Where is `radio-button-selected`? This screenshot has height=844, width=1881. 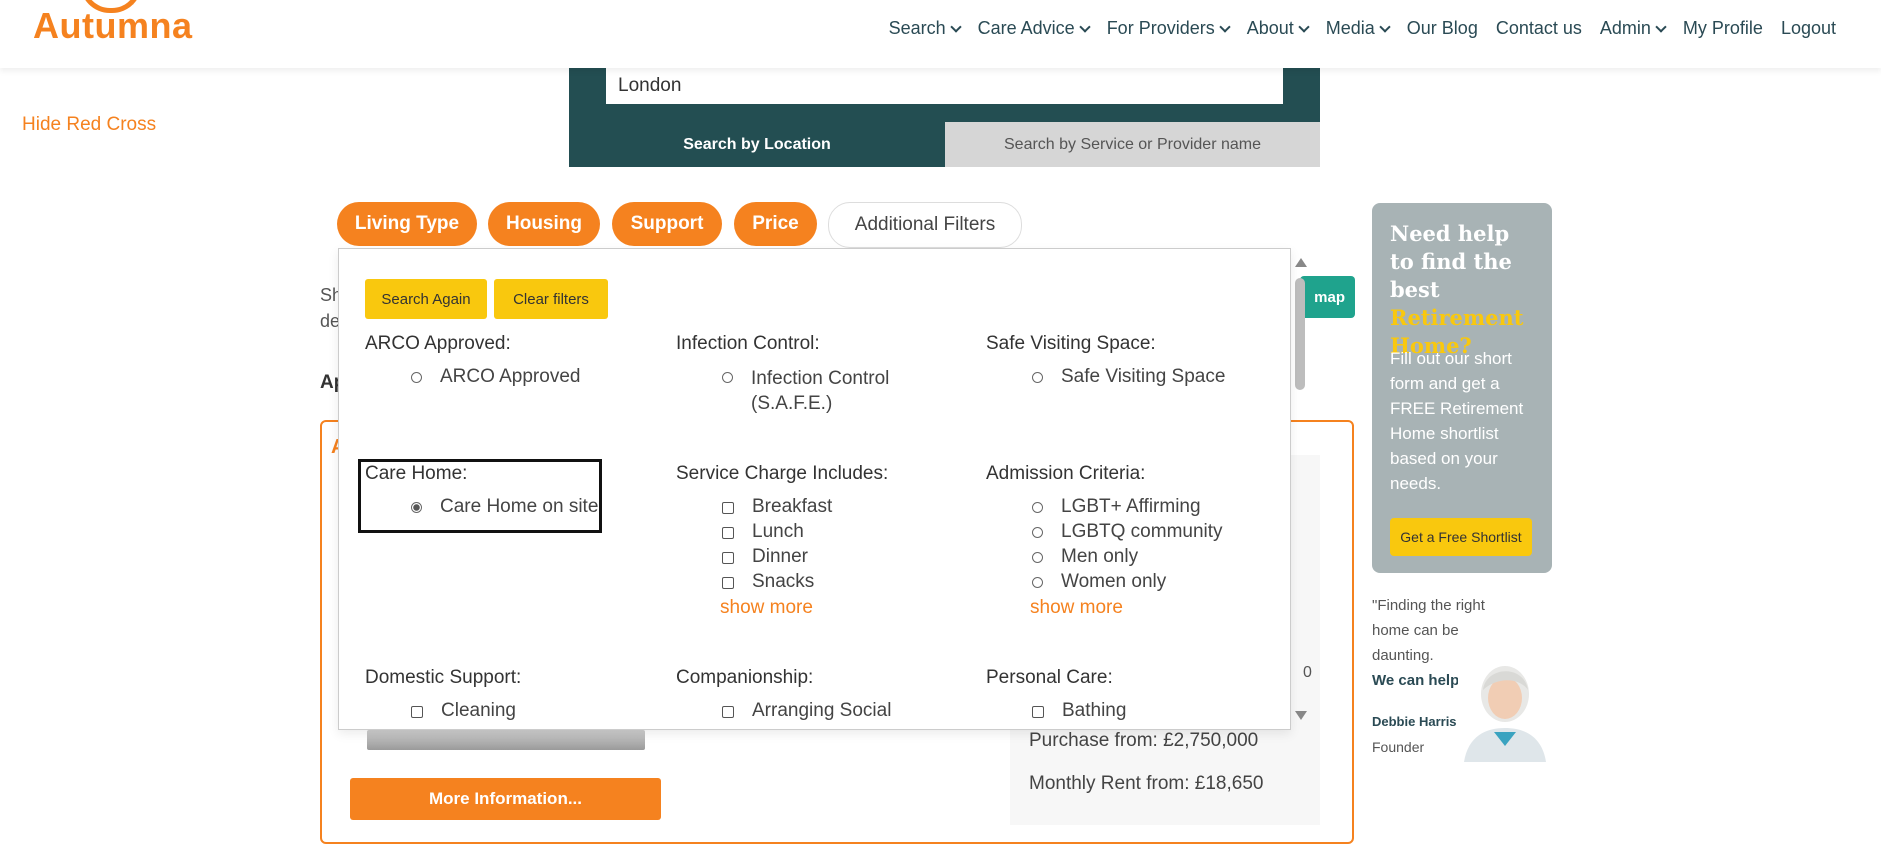
radio-button-selected is located at coordinates (416, 507).